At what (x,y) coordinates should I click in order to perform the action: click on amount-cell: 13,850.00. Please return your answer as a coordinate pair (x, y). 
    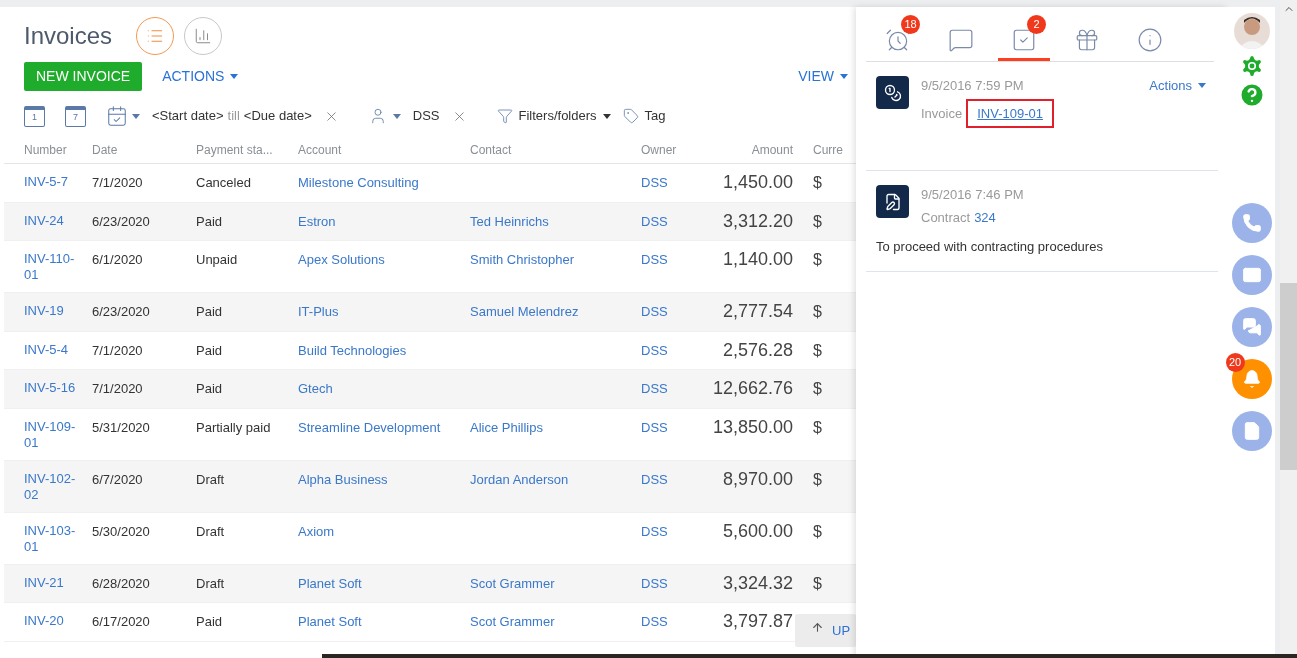
    Looking at the image, I should click on (752, 427).